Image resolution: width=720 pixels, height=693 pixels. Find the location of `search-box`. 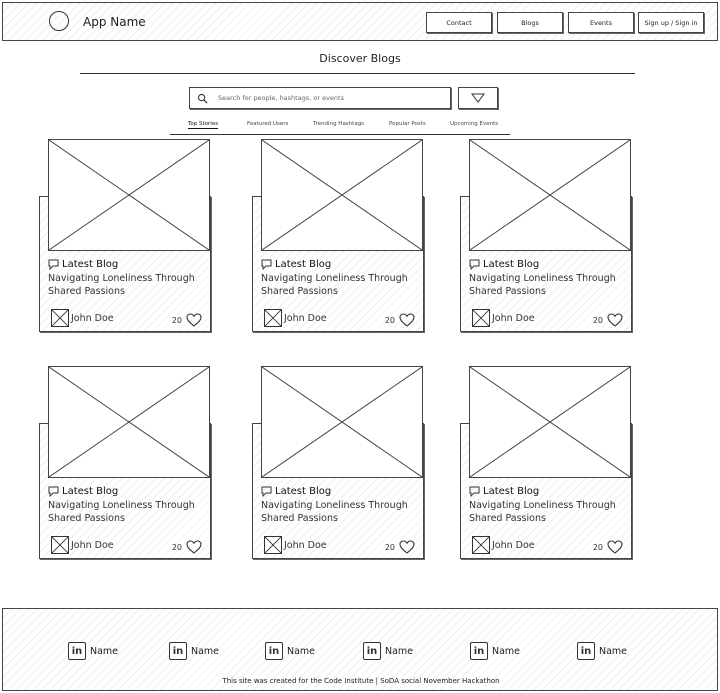

search-box is located at coordinates (320, 98).